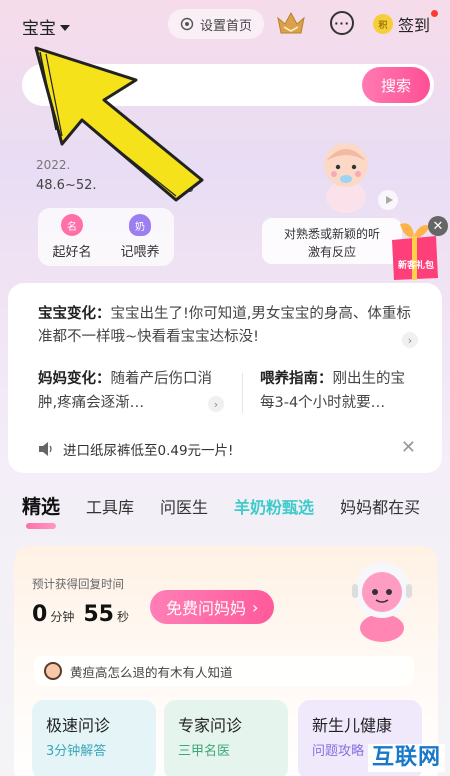 This screenshot has width=450, height=776. Describe the element at coordinates (148, 451) in the screenshot. I see `notice-text: 进口纸尿裤低至0.49元一片!` at that location.